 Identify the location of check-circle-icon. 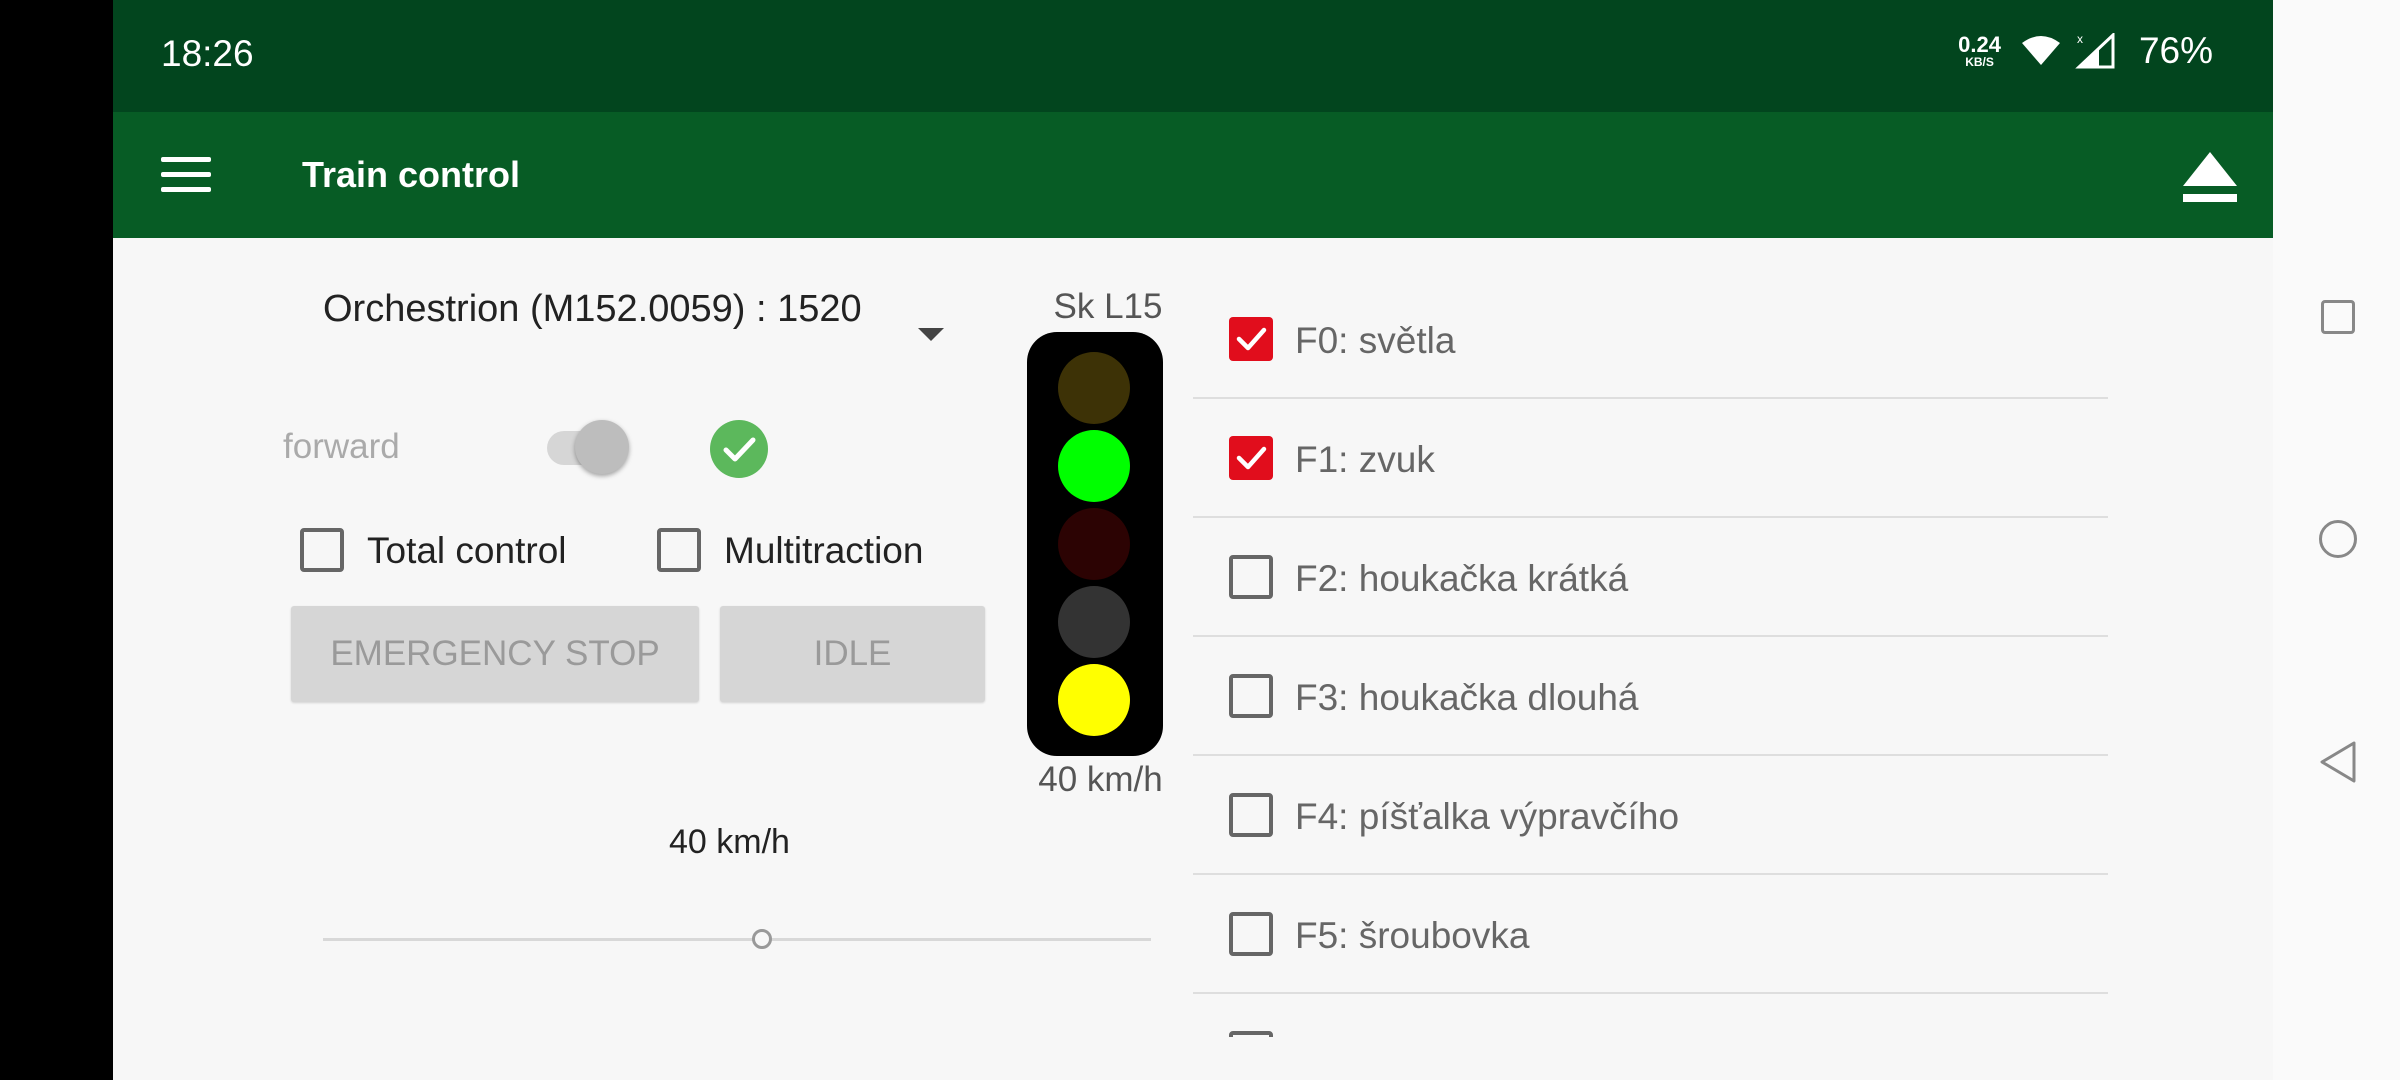
(739, 449).